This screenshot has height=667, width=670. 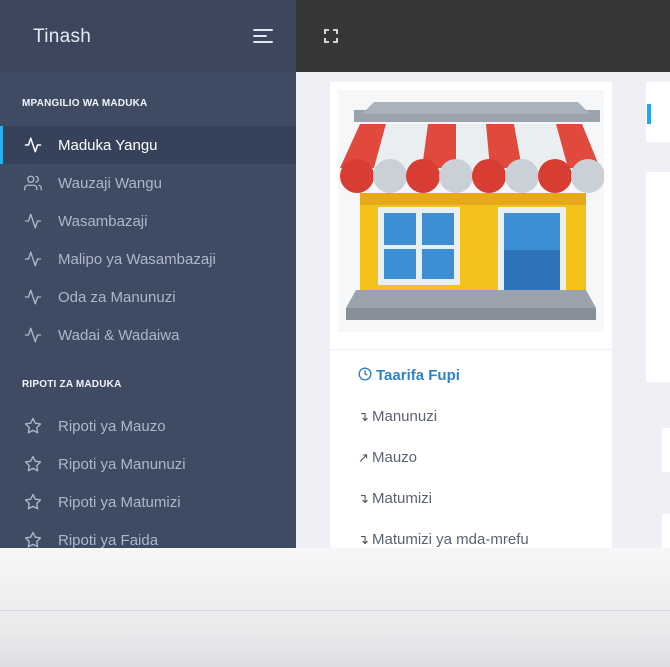 I want to click on sidebar-item-wauzaji-wangu: Wauzaji Wangu, so click(x=148, y=183).